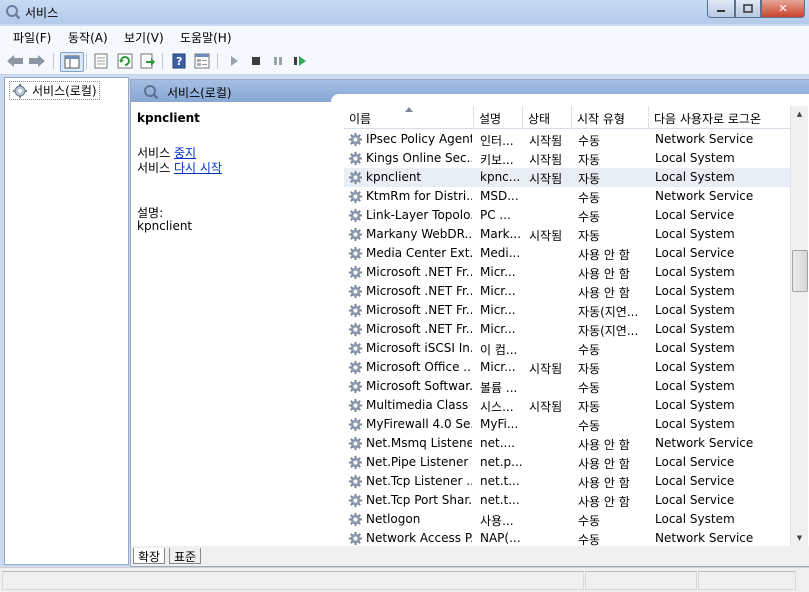 The height and width of the screenshot is (592, 809). Describe the element at coordinates (695, 481) in the screenshot. I see `cell-logon: Local Service` at that location.